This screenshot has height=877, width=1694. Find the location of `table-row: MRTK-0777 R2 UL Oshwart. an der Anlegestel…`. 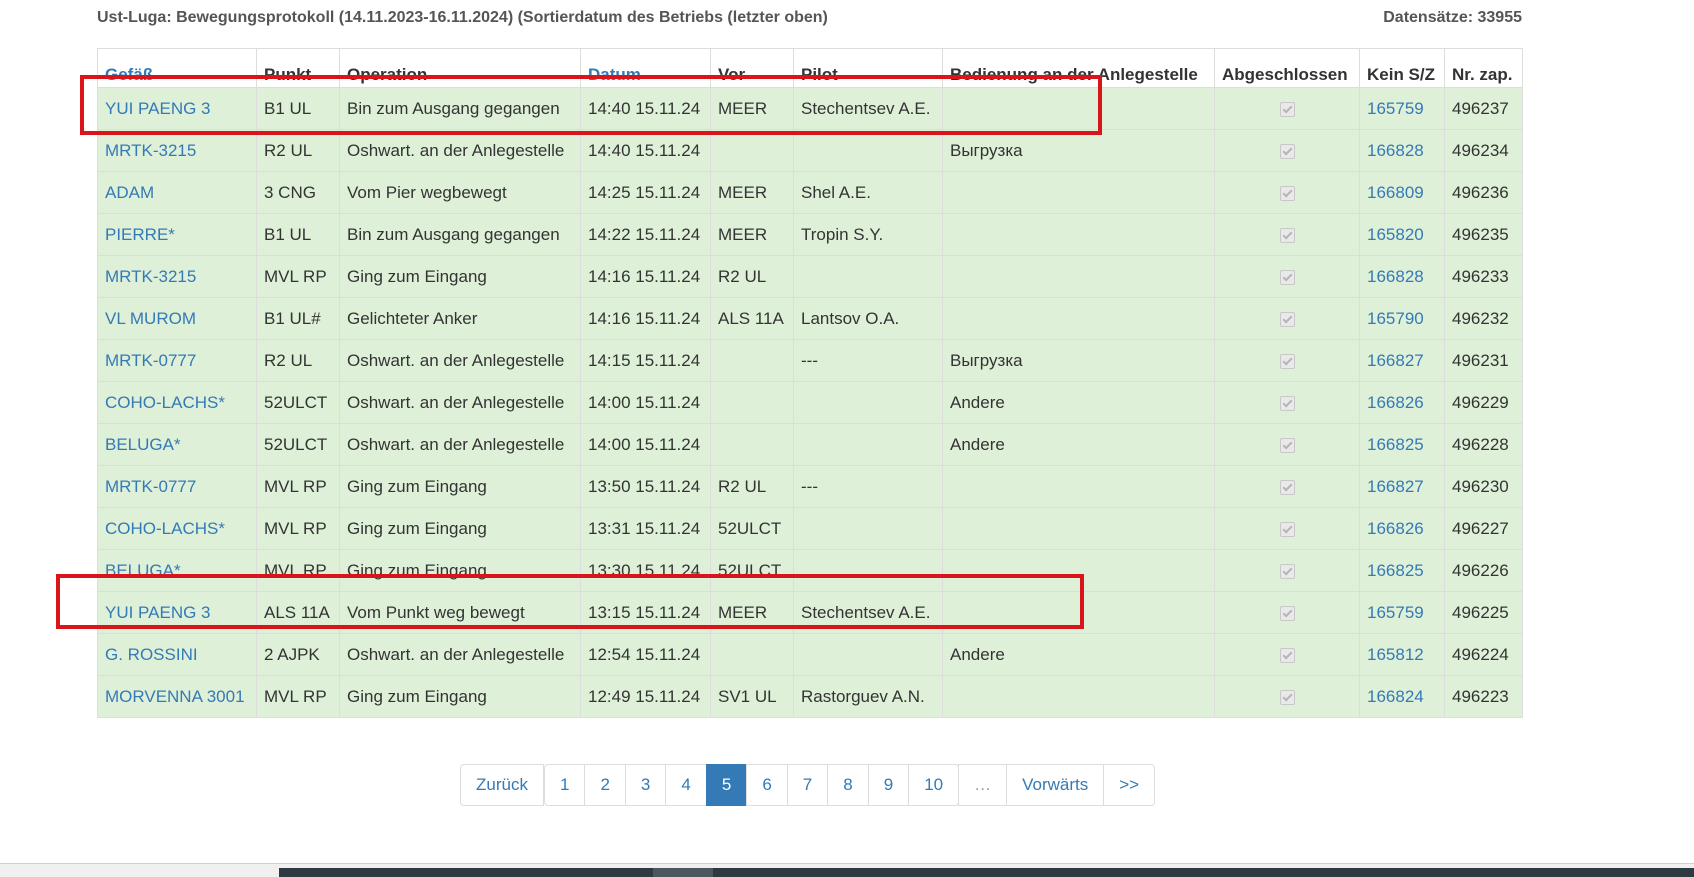

table-row: MRTK-0777 R2 UL Oshwart. an der Anlegestel… is located at coordinates (810, 360).